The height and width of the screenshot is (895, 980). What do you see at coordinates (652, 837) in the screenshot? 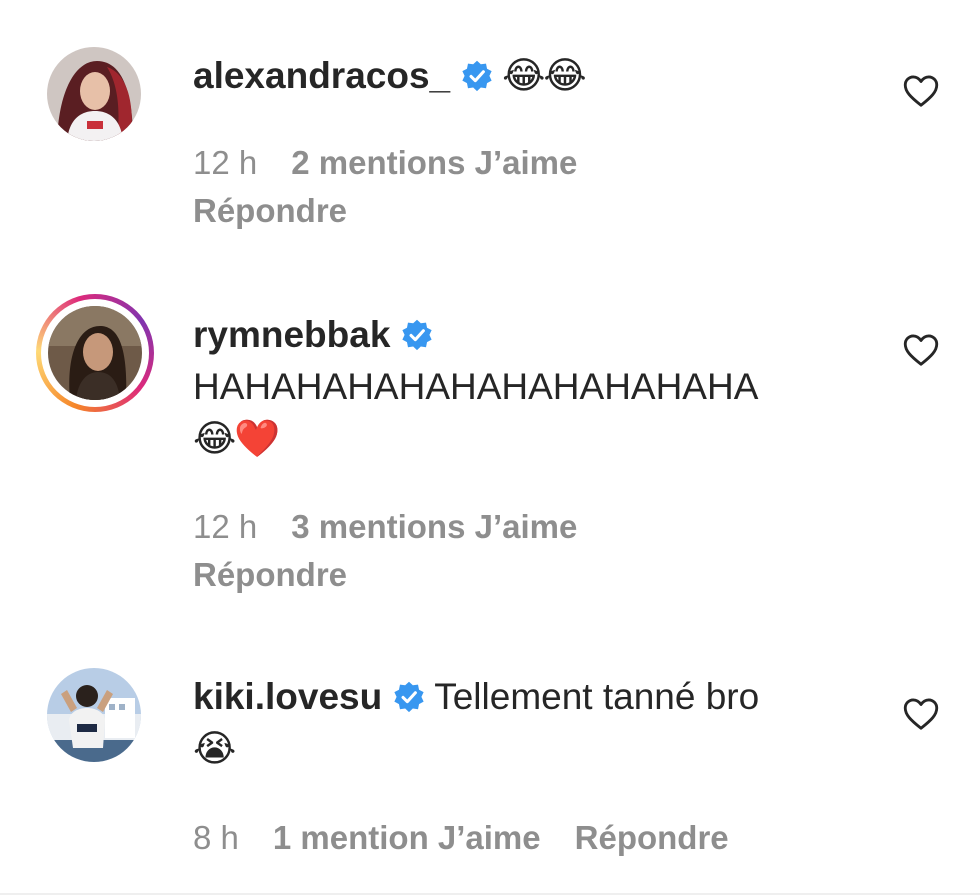
I see `reply-button: Répondre` at bounding box center [652, 837].